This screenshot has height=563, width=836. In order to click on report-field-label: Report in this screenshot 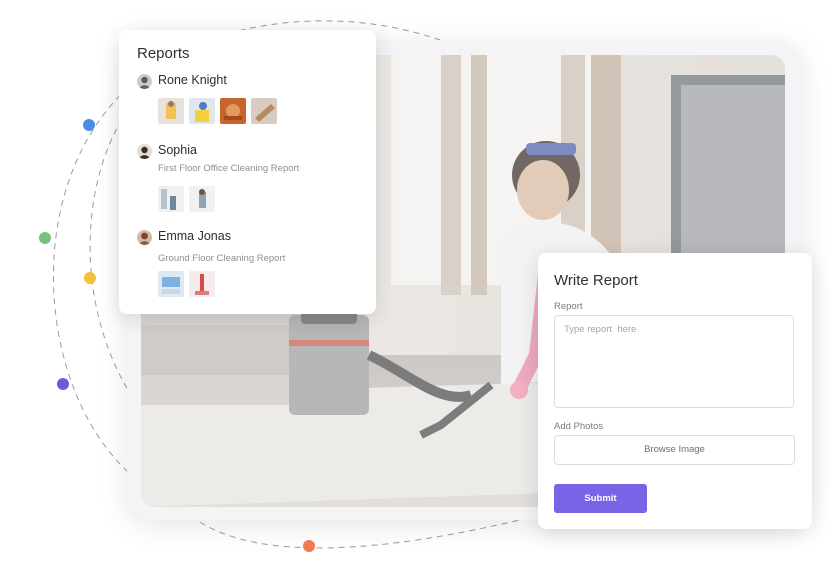, I will do `click(568, 306)`.